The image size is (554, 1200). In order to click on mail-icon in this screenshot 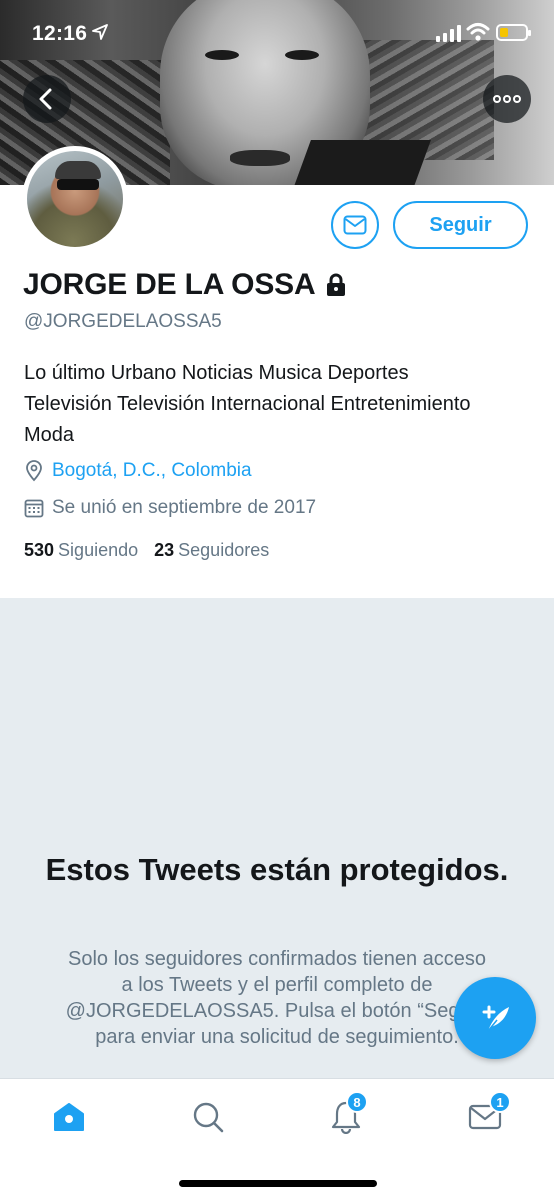, I will do `click(355, 225)`.